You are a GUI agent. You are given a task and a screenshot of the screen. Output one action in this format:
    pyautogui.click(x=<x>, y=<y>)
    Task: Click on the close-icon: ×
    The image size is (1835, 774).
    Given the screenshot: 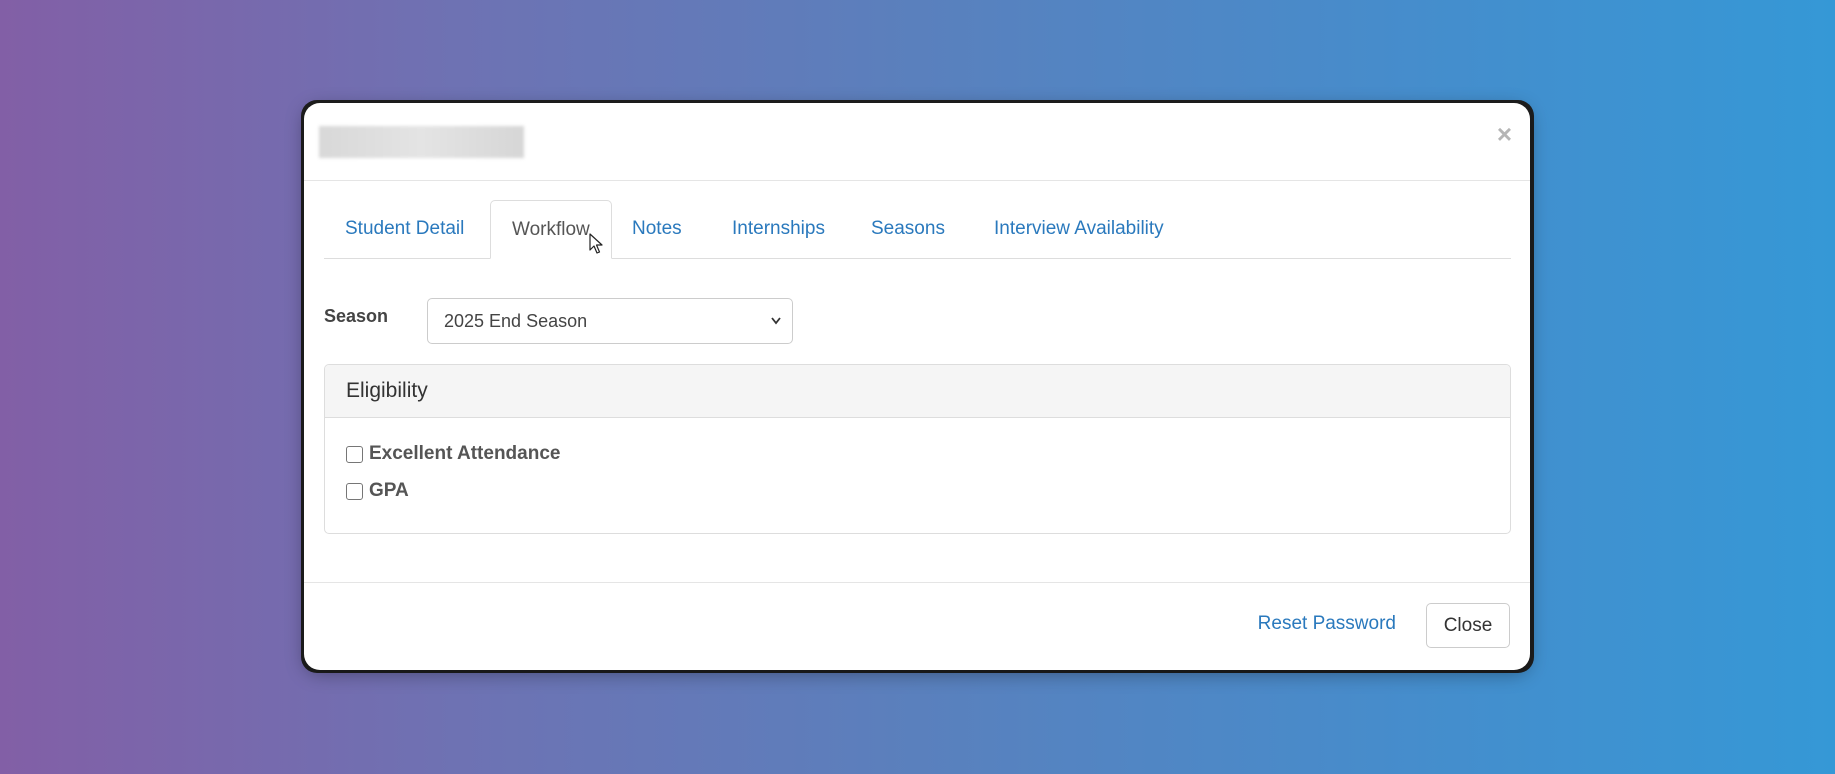 What is the action you would take?
    pyautogui.click(x=1504, y=134)
    